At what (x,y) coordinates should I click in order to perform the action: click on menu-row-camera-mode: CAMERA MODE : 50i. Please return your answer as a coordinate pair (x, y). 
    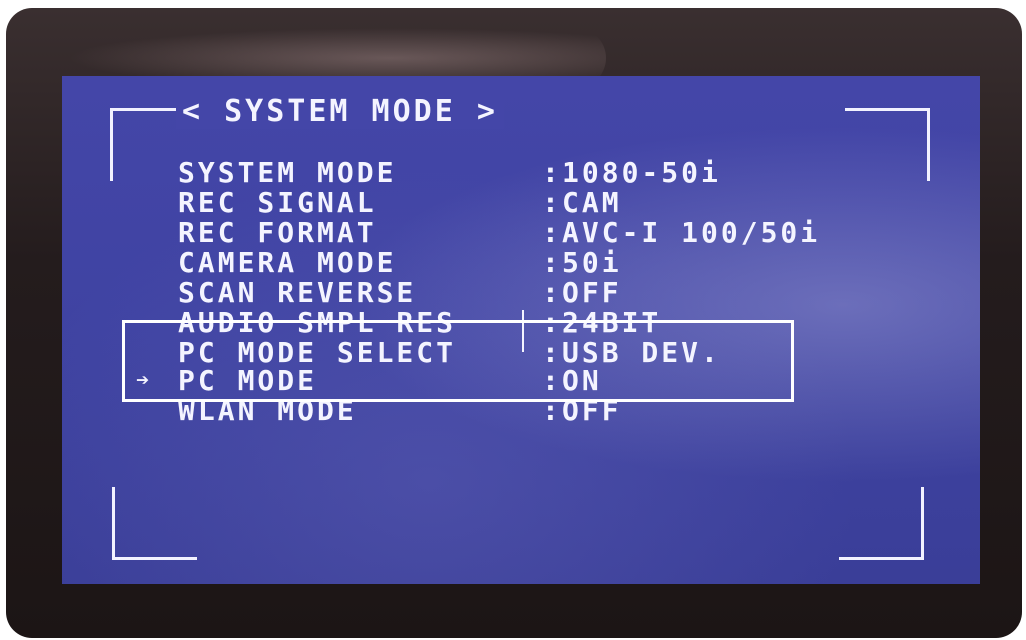
    Looking at the image, I should click on (398, 263).